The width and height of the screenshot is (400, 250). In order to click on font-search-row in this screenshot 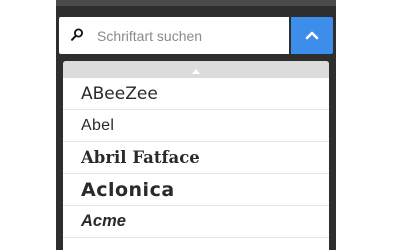, I will do `click(196, 35)`.